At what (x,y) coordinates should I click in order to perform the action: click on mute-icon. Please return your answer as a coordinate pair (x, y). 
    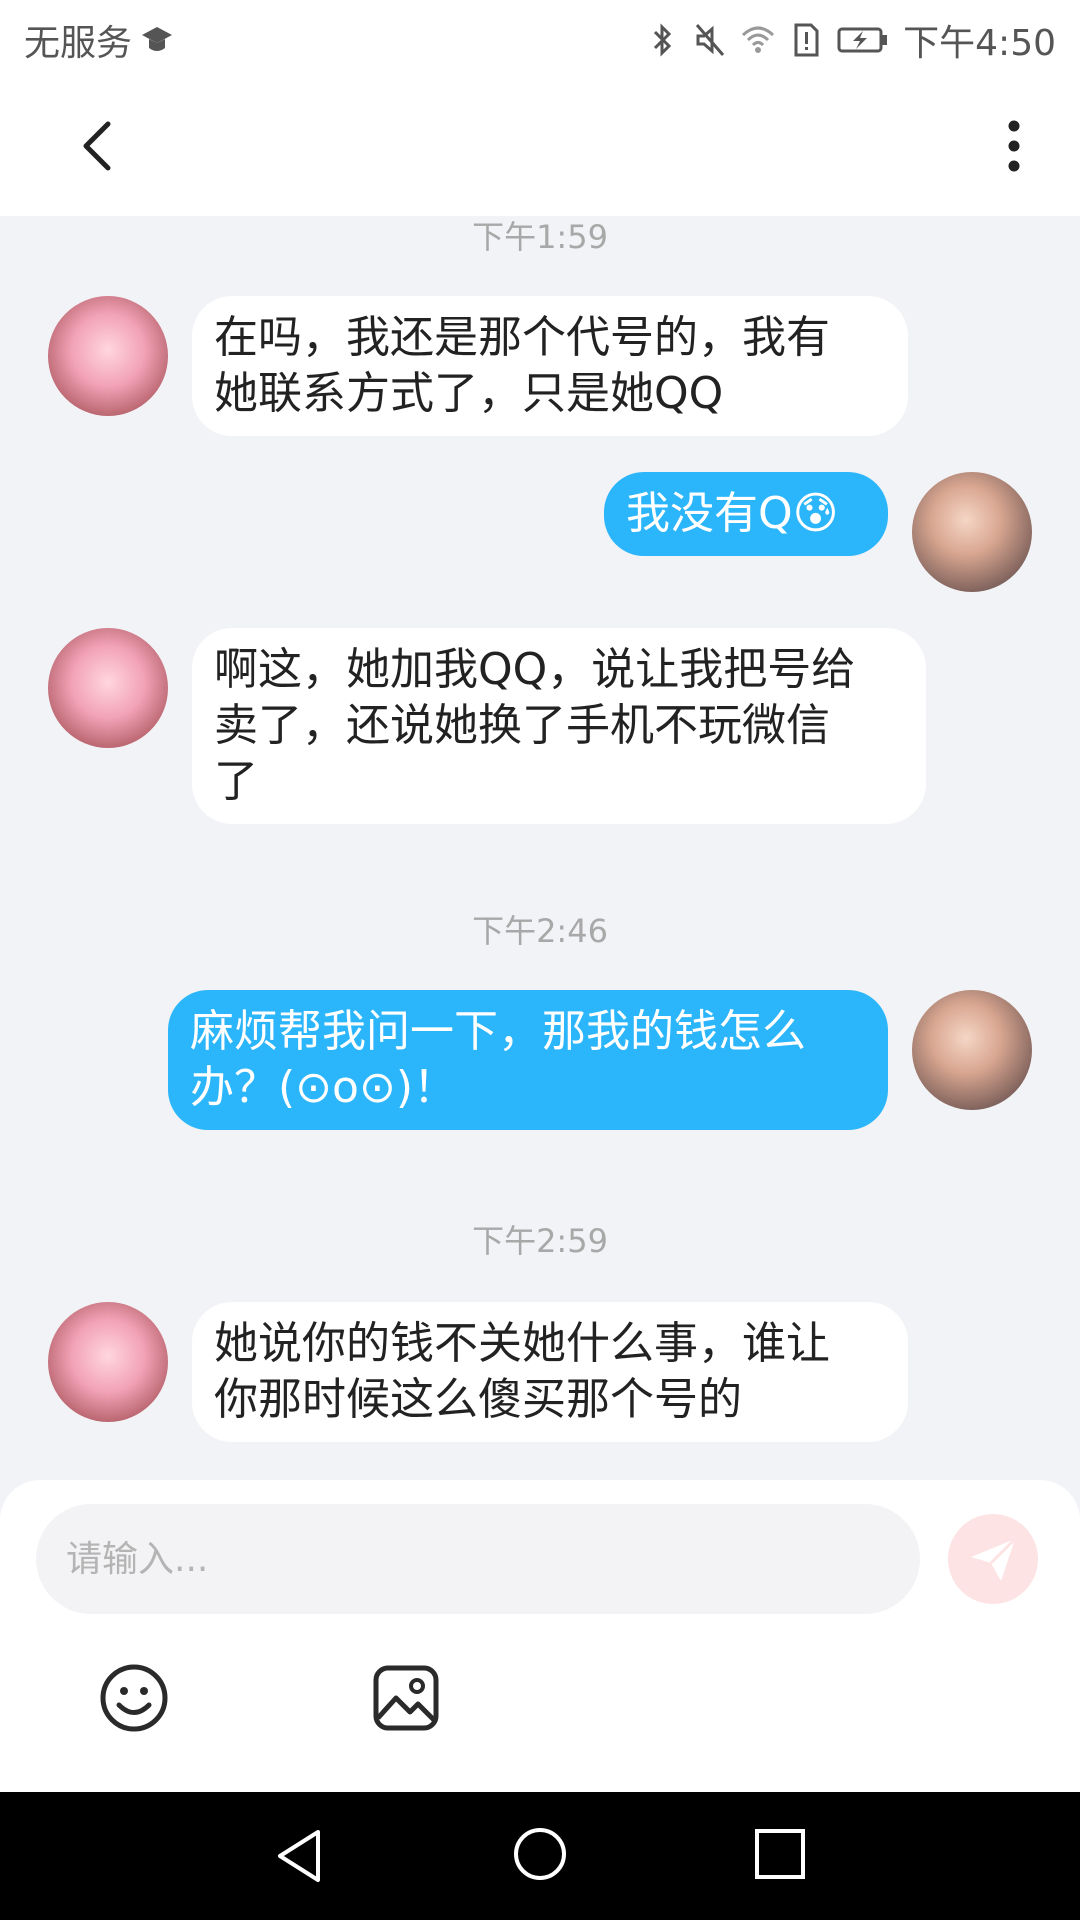
    Looking at the image, I should click on (710, 40).